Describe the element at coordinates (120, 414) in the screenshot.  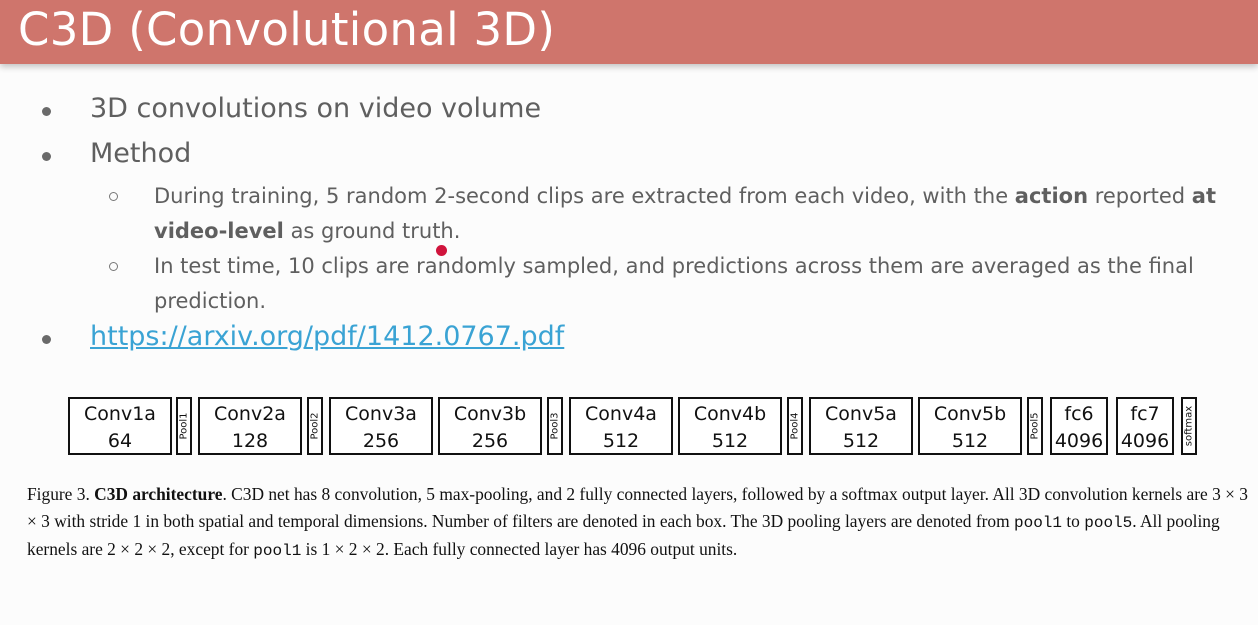
I see `layer-name: Conv1a` at that location.